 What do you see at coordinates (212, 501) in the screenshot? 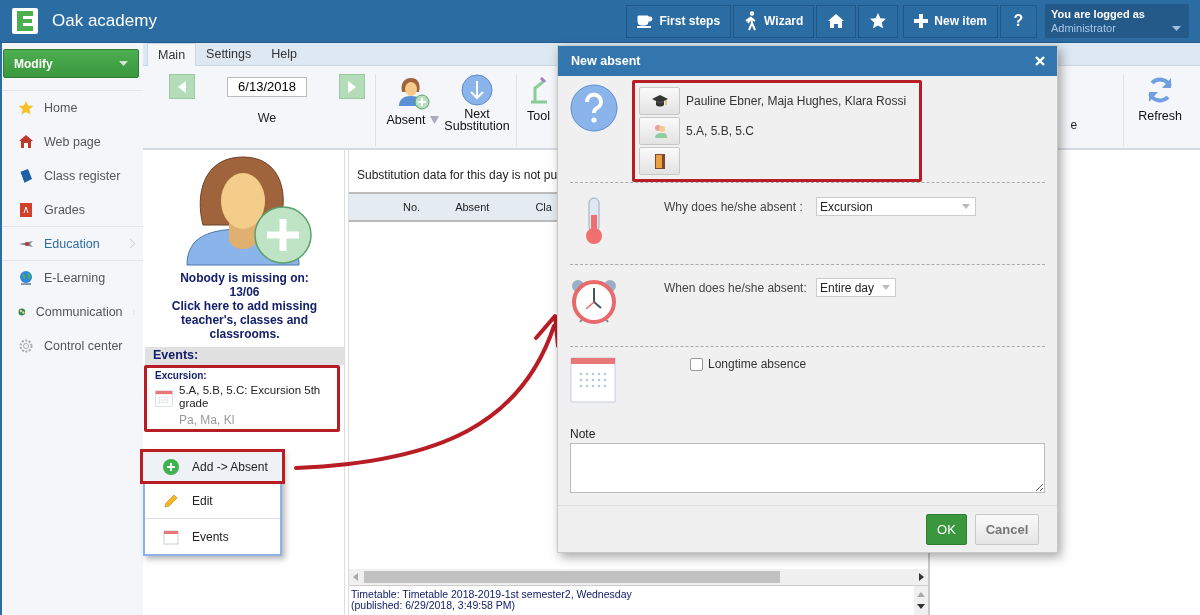
I see `menu-item: Edit` at bounding box center [212, 501].